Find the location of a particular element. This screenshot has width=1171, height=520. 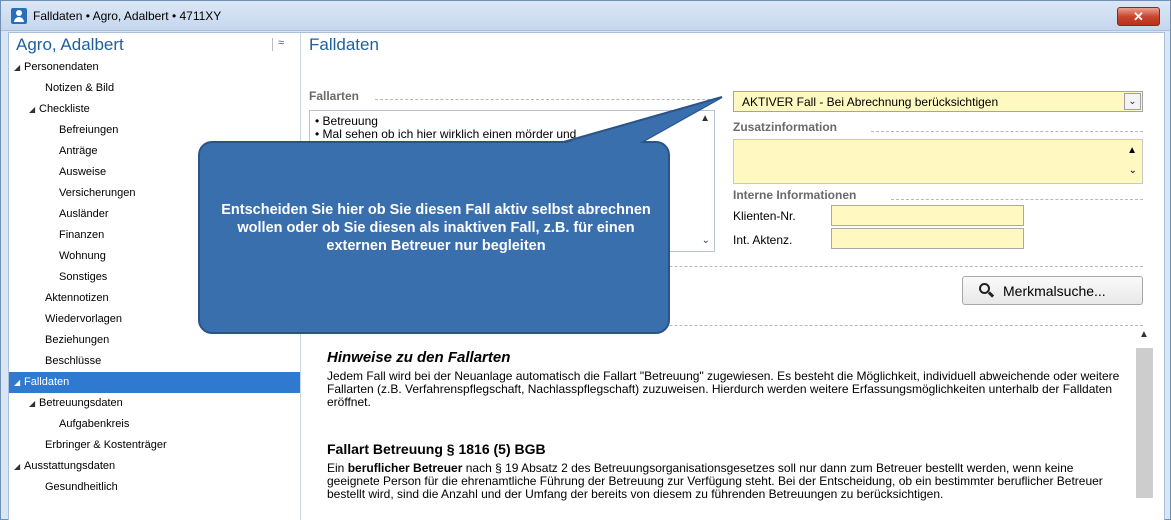

chevron-down-icon: ⌄ is located at coordinates (1132, 101).